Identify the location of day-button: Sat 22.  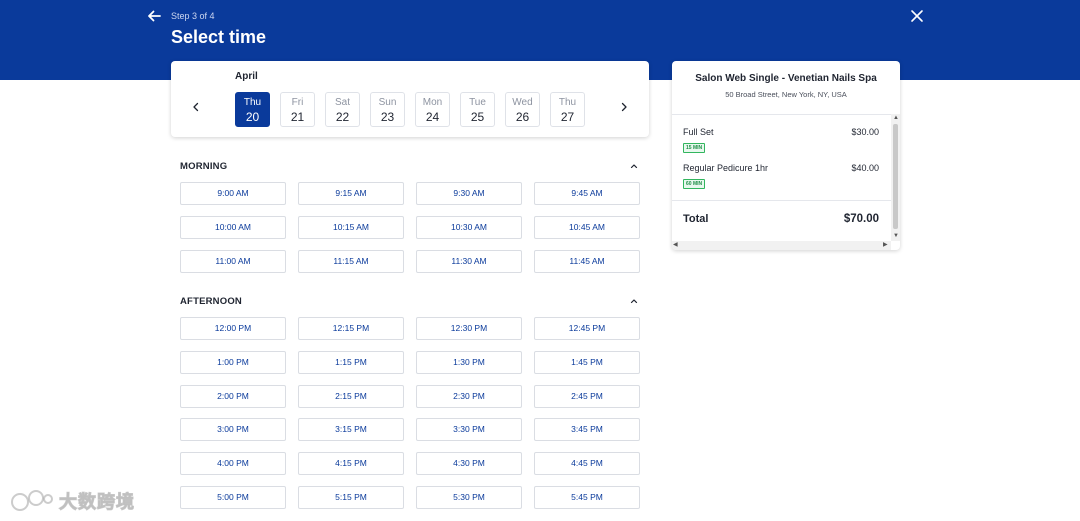
(342, 109).